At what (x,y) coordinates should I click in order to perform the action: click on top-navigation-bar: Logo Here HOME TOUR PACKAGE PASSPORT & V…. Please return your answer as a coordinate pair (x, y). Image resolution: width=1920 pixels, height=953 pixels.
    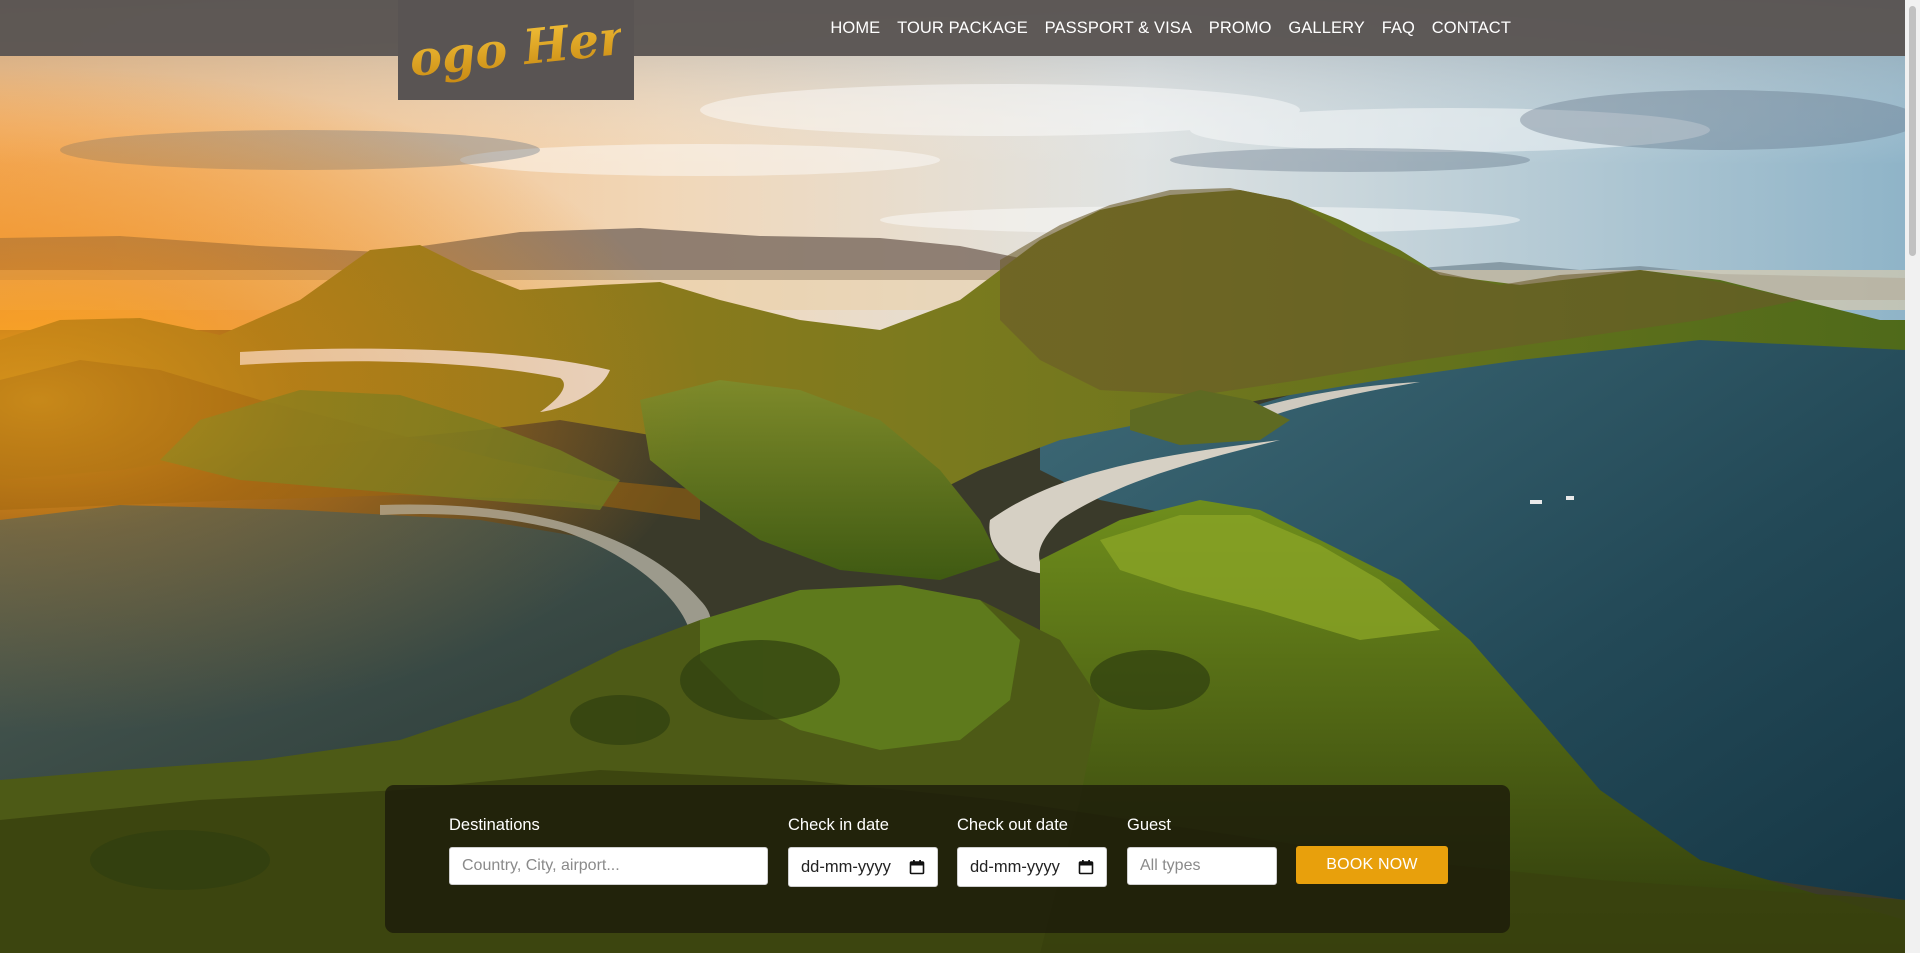
    Looking at the image, I should click on (952, 50).